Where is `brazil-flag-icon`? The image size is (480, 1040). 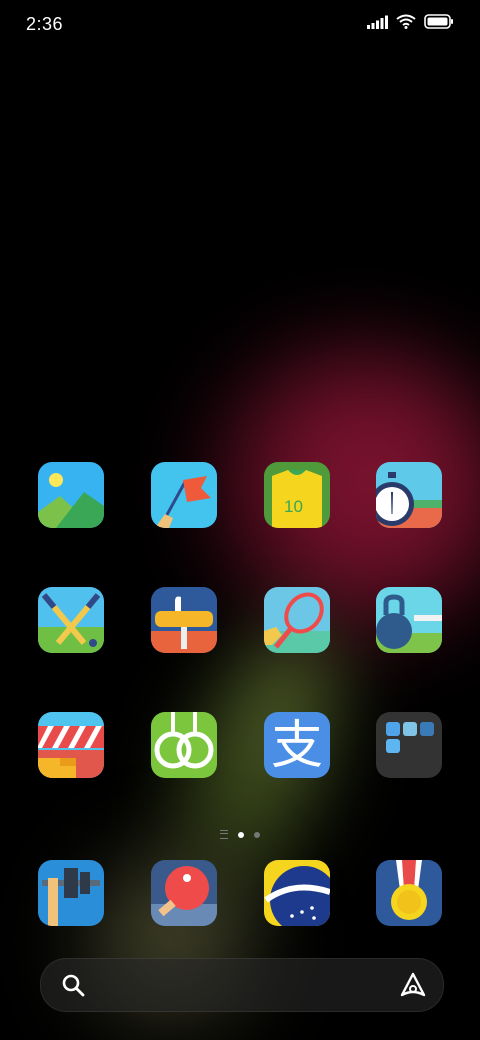
brazil-flag-icon is located at coordinates (297, 893).